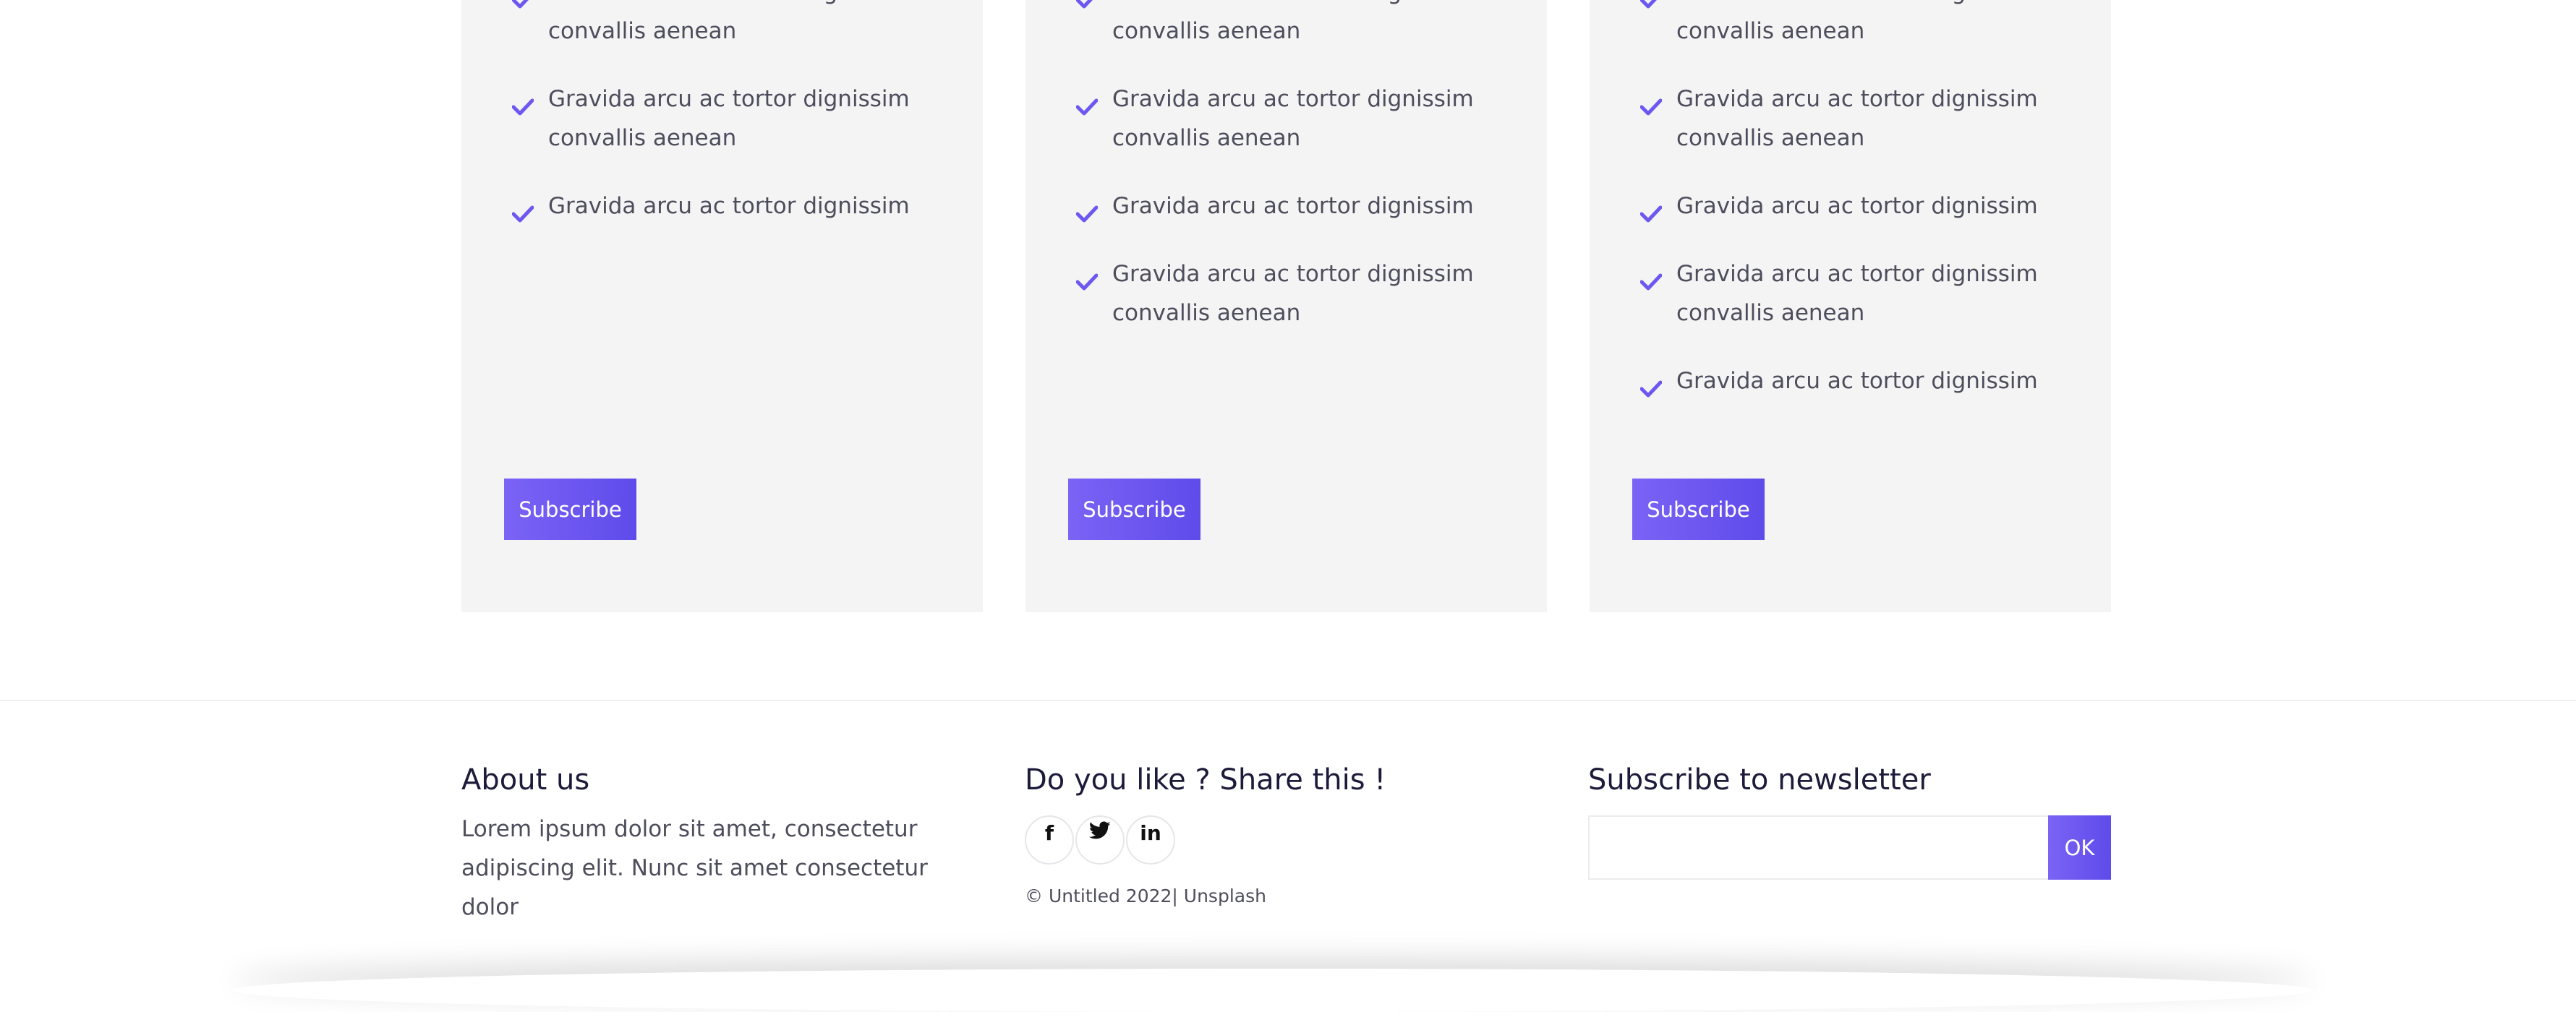 The height and width of the screenshot is (1012, 2576). Describe the element at coordinates (1145, 896) in the screenshot. I see `copyright-text: © Untitled 2022| Unsplash` at that location.